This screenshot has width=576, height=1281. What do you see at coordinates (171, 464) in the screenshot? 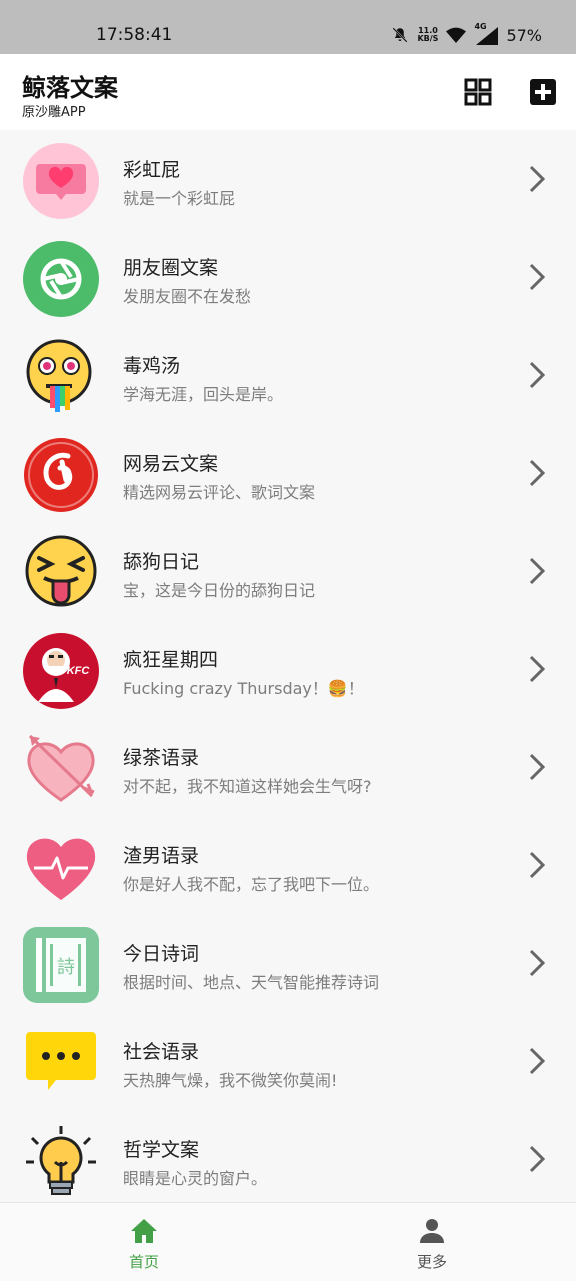
I see `item-title: 网易云文案` at bounding box center [171, 464].